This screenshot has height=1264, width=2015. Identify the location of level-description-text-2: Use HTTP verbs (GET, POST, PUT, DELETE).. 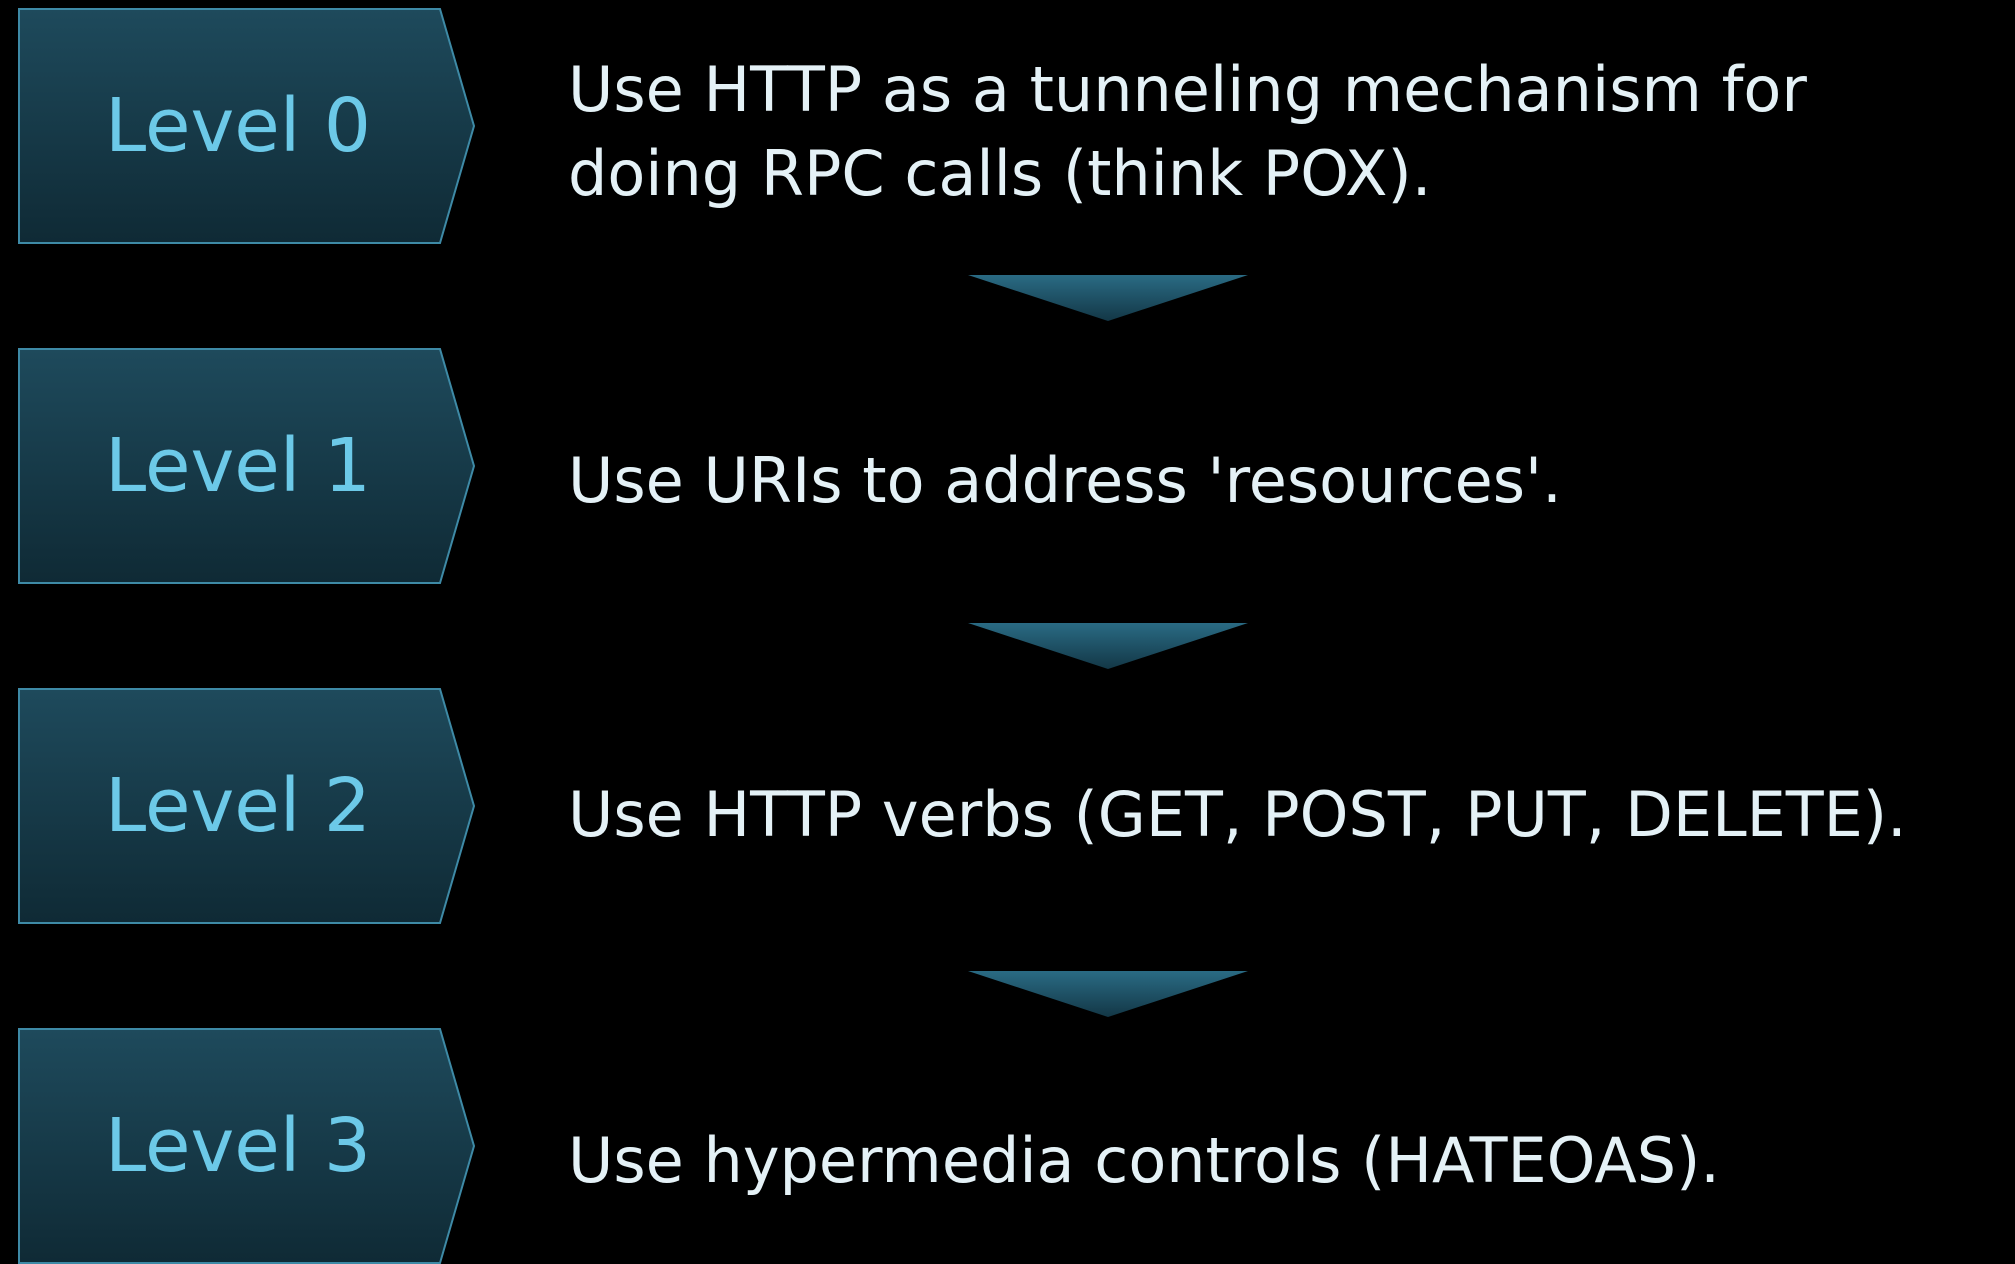
(1237, 814).